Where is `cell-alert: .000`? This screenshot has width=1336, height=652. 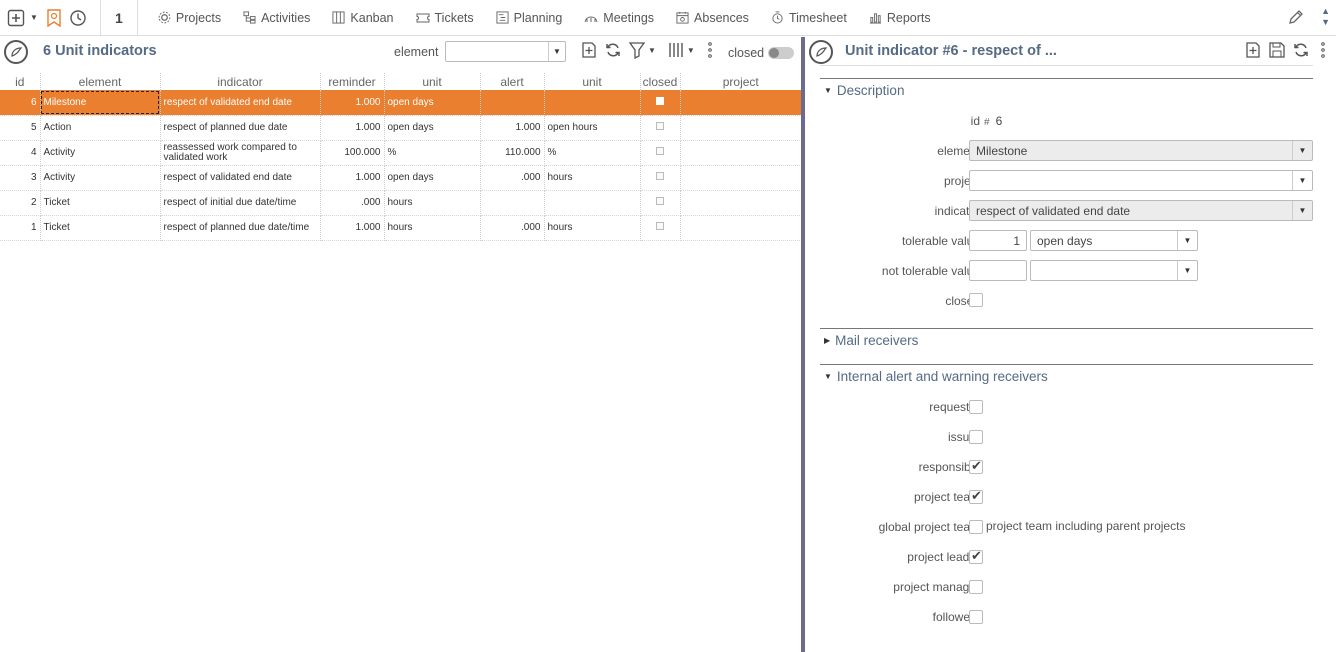
cell-alert: .000 is located at coordinates (512, 178).